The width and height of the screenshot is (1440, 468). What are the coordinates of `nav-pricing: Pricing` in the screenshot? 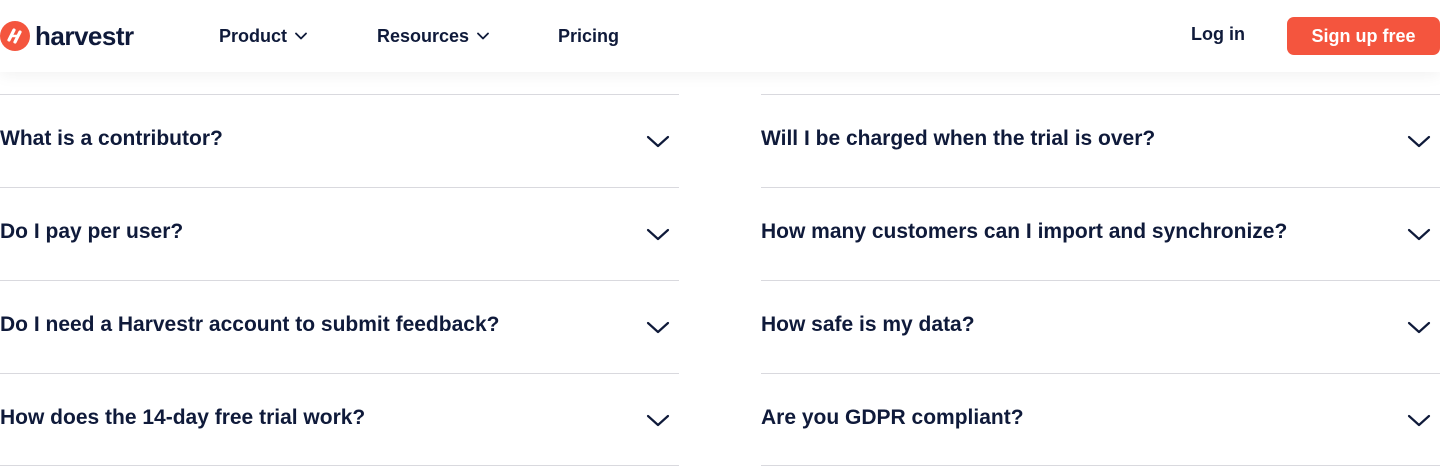 It's located at (588, 36).